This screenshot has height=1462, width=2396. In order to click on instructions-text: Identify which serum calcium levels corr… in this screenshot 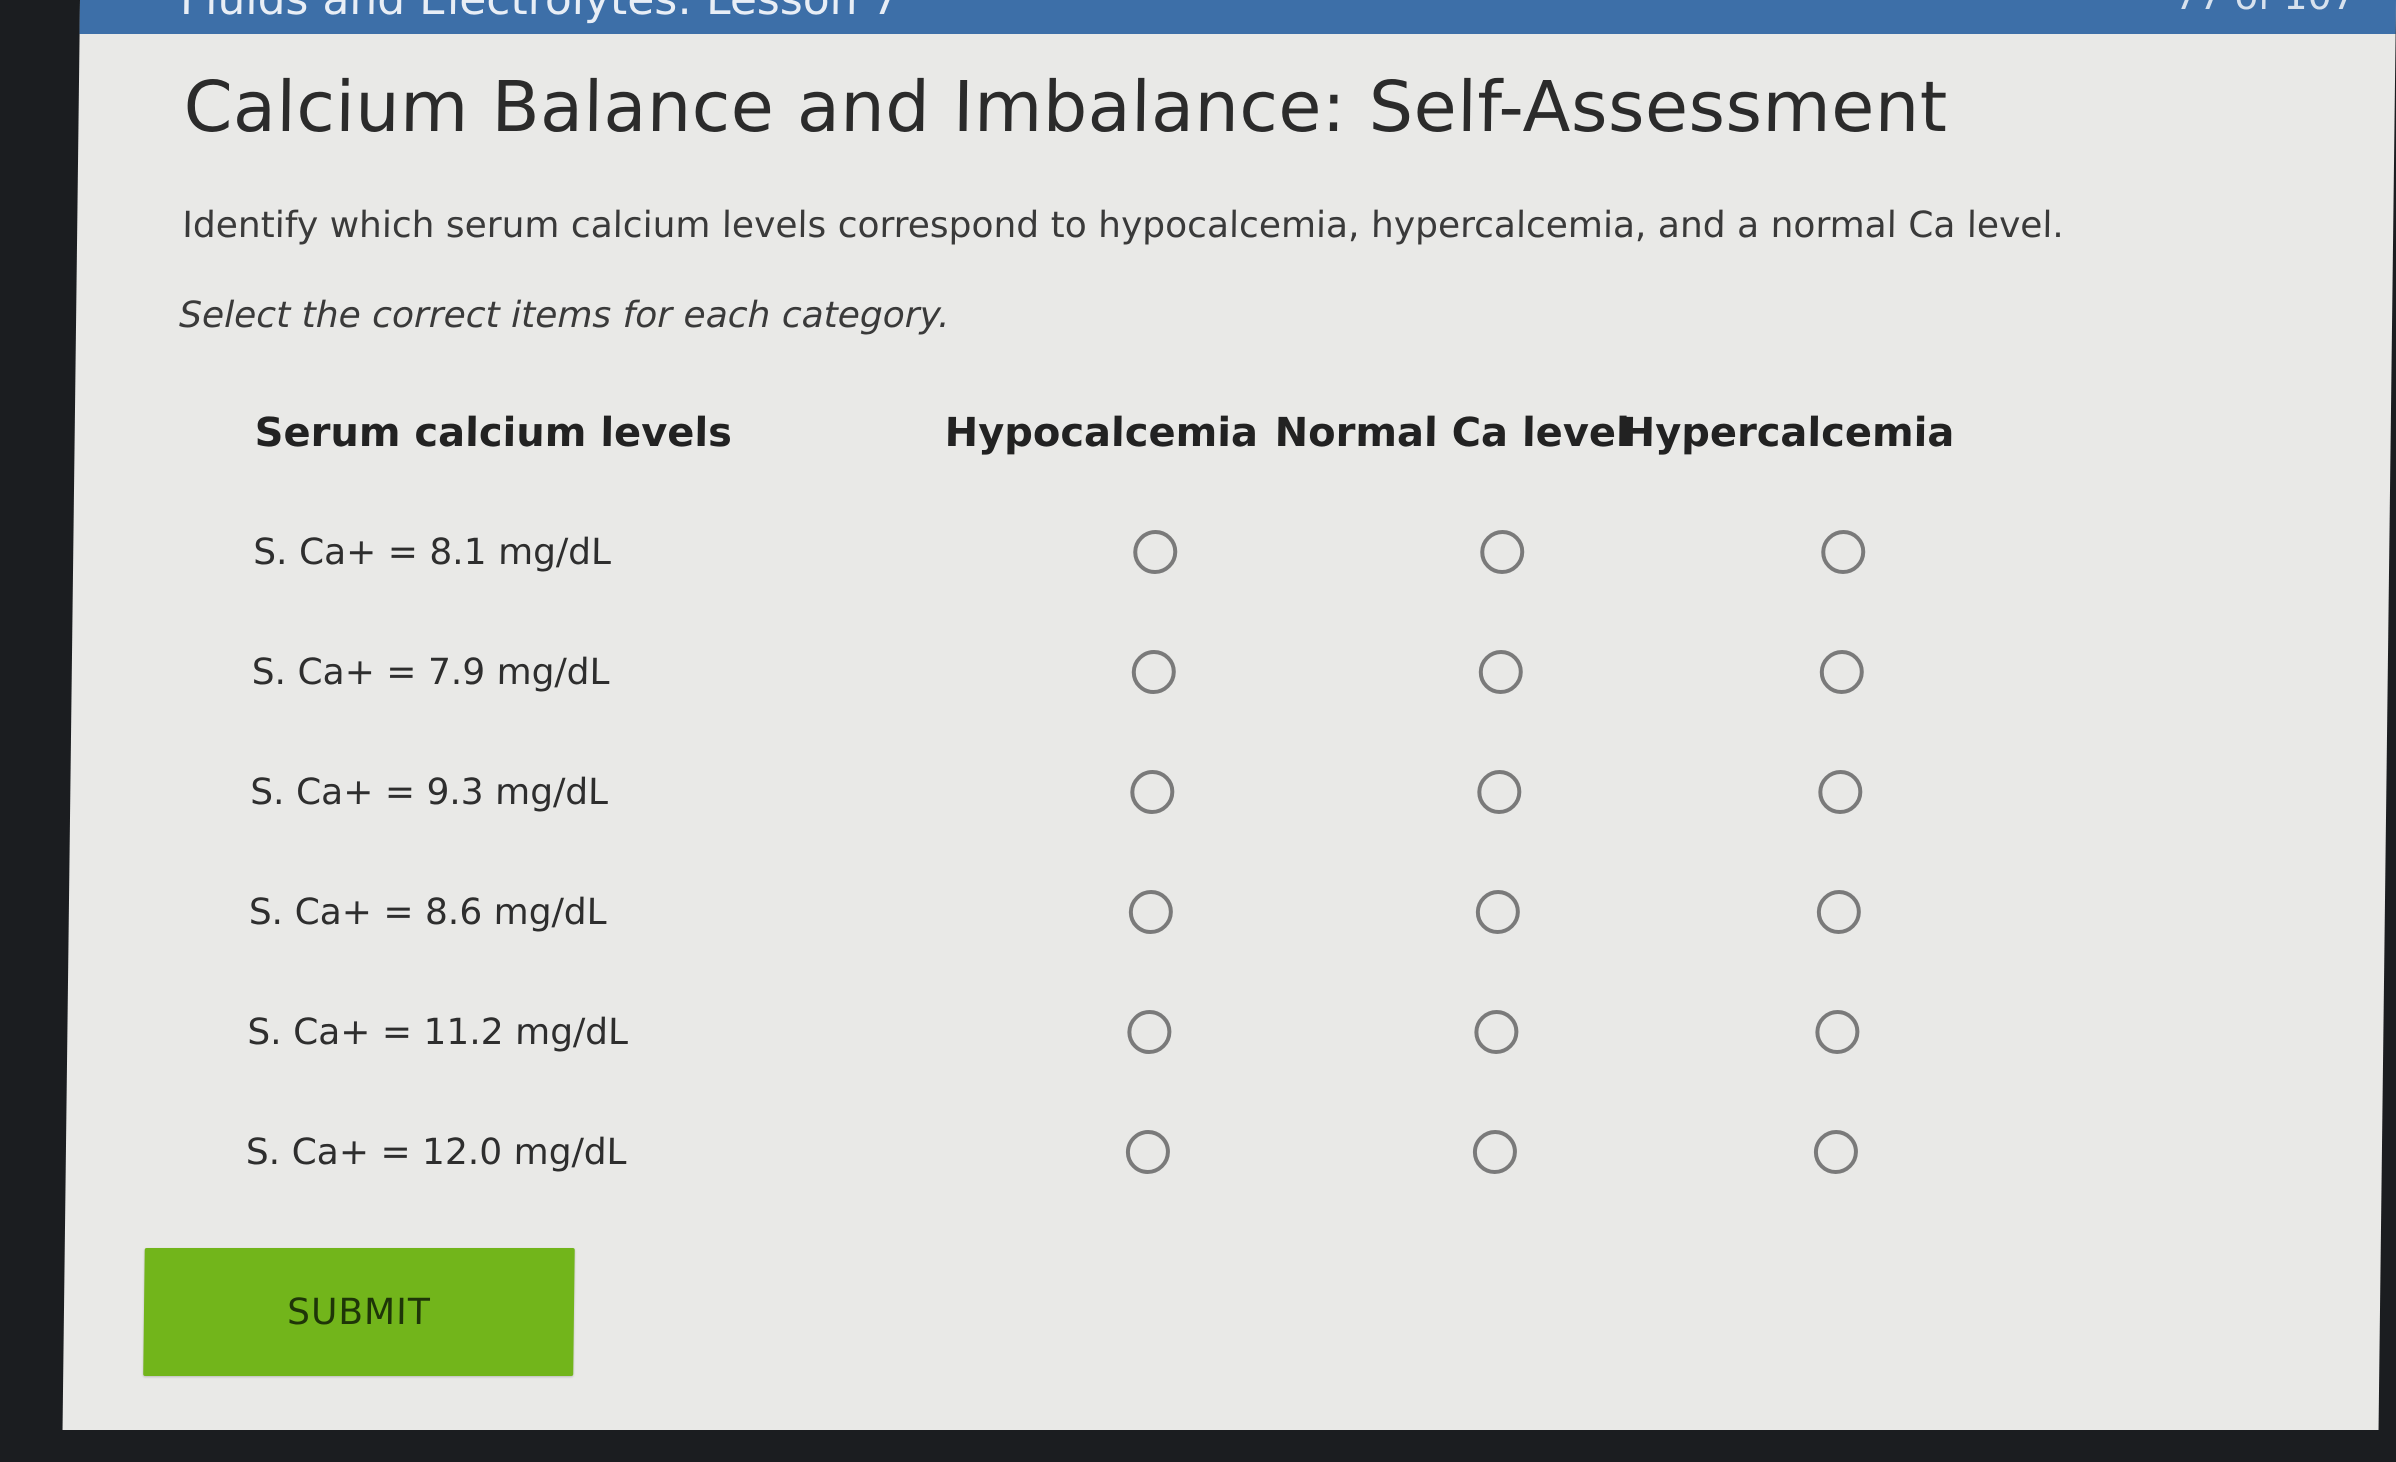, I will do `click(1123, 225)`.